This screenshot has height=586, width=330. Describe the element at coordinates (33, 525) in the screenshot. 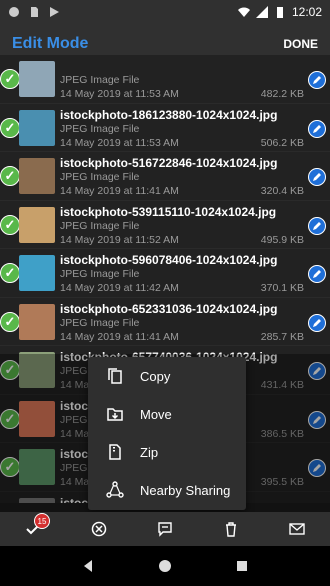

I see `select-all-button: 15` at that location.